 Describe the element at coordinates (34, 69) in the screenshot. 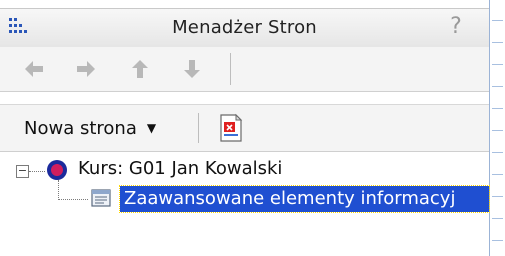

I see `arrow-left-icon` at that location.